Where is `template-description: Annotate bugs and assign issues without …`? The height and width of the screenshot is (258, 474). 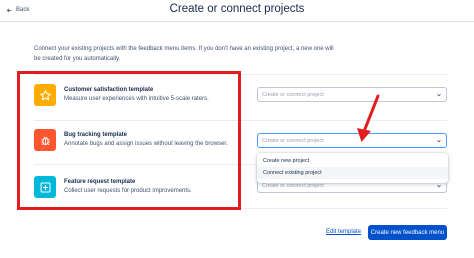
template-description: Annotate bugs and assign issues without … is located at coordinates (146, 144).